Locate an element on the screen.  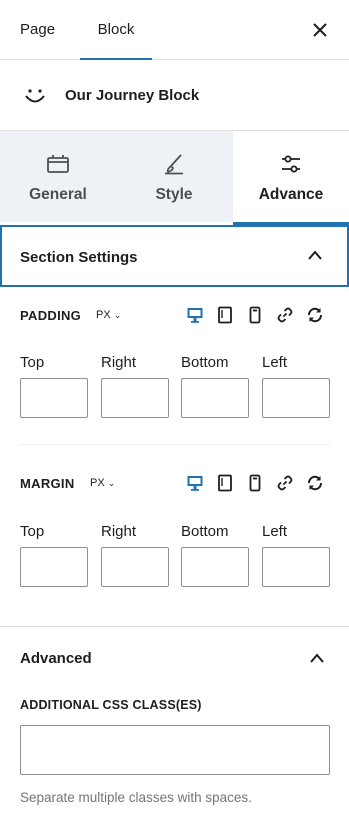
smiley-icon is located at coordinates (35, 96).